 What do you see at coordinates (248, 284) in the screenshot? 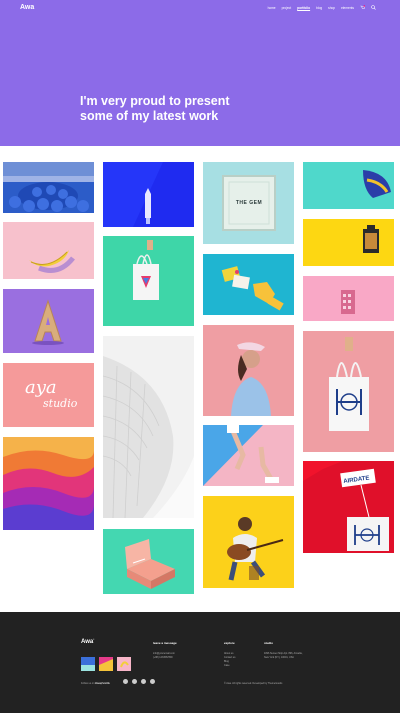
I see `portfolio-tile-yellow-hand-cards` at bounding box center [248, 284].